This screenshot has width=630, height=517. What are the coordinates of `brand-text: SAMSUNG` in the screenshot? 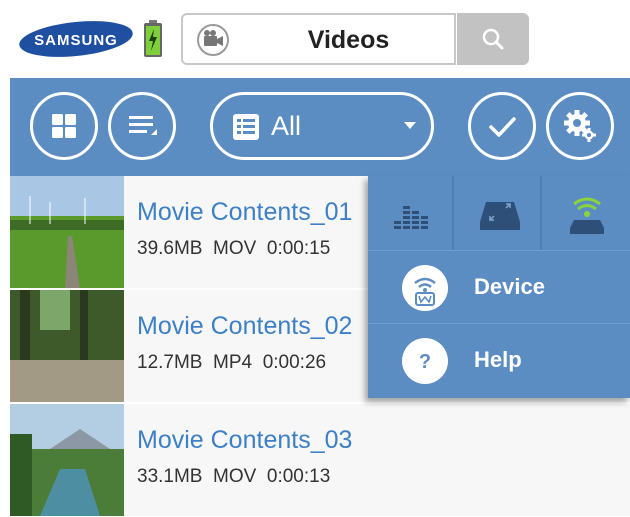 It's located at (76, 40).